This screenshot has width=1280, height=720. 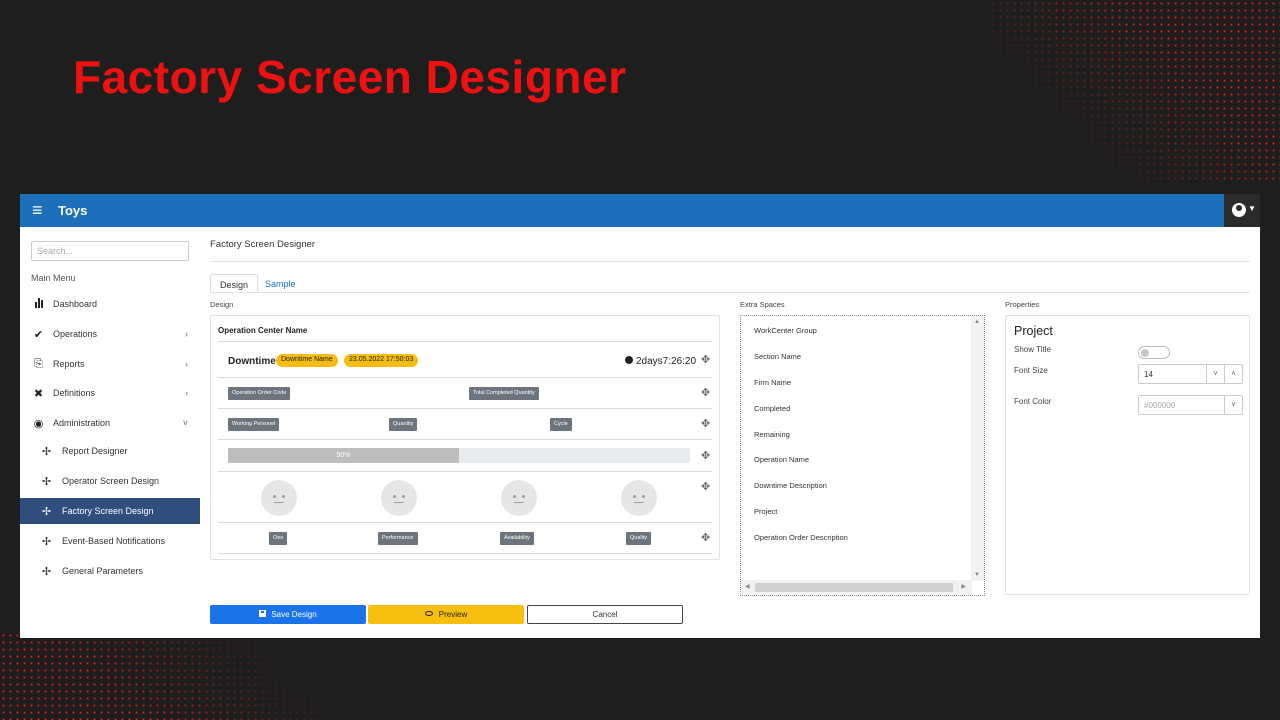 I want to click on oee-gauge-face, so click(x=279, y=498).